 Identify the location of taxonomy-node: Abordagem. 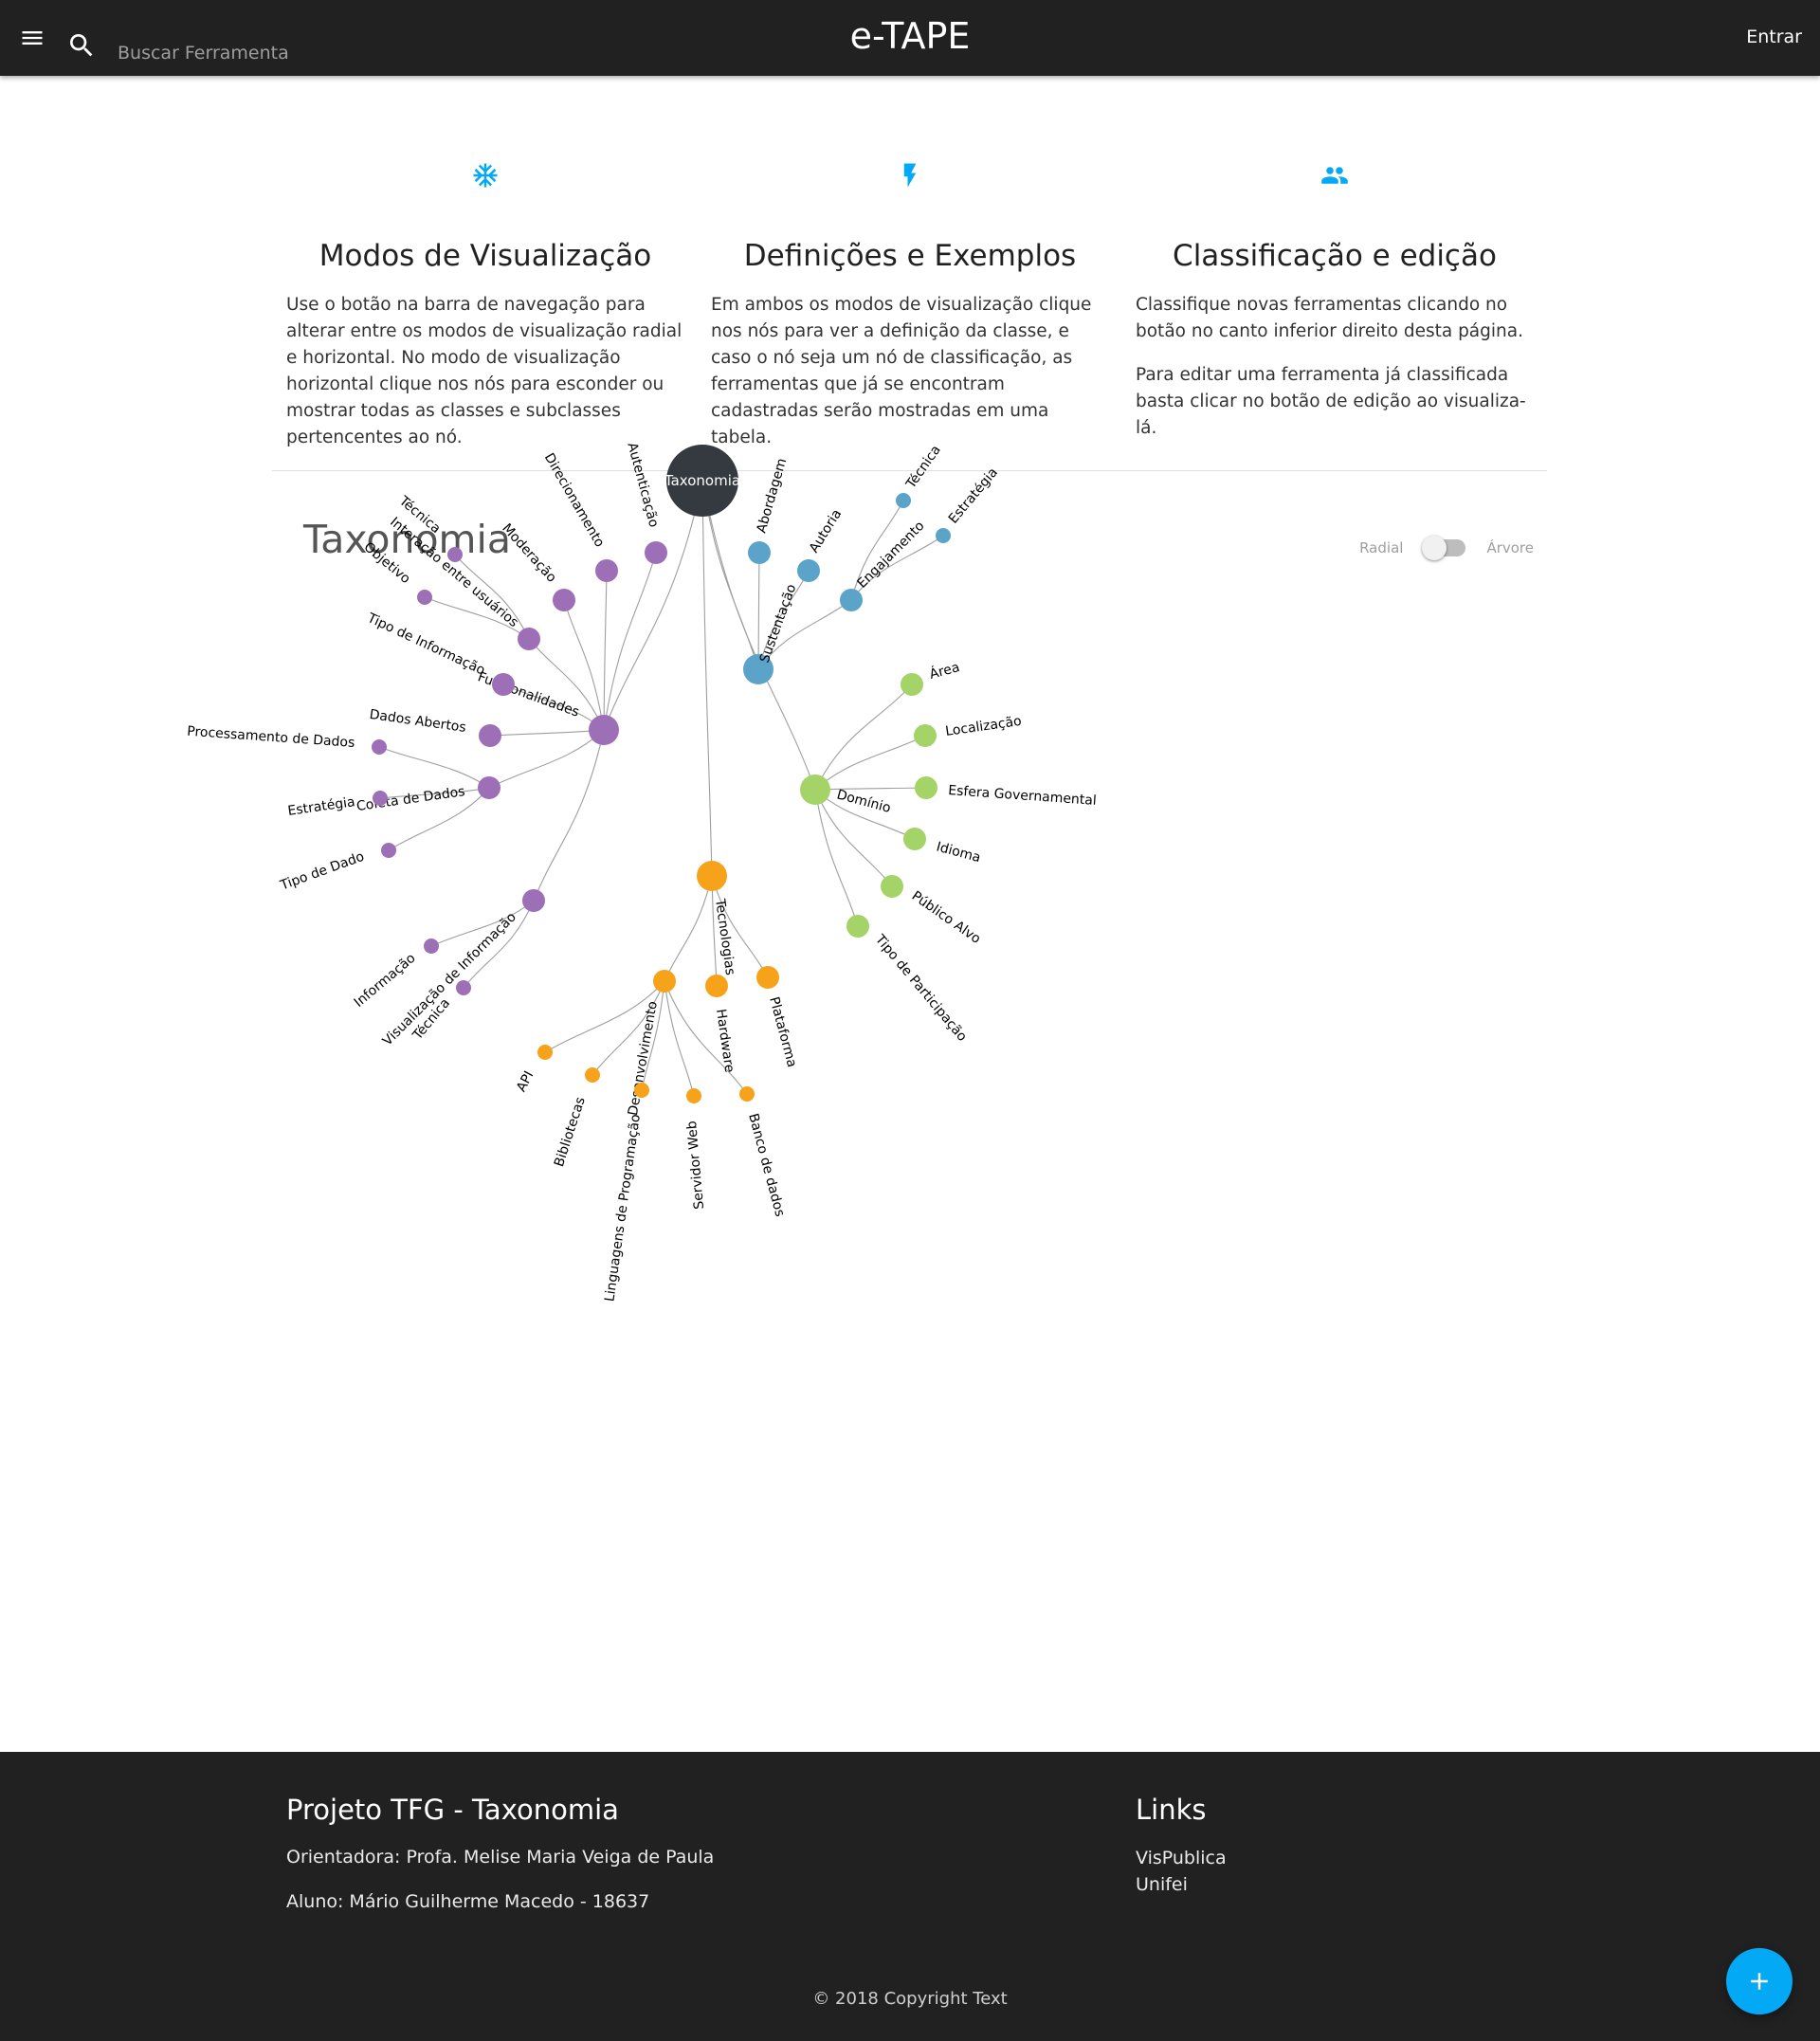
(769, 510).